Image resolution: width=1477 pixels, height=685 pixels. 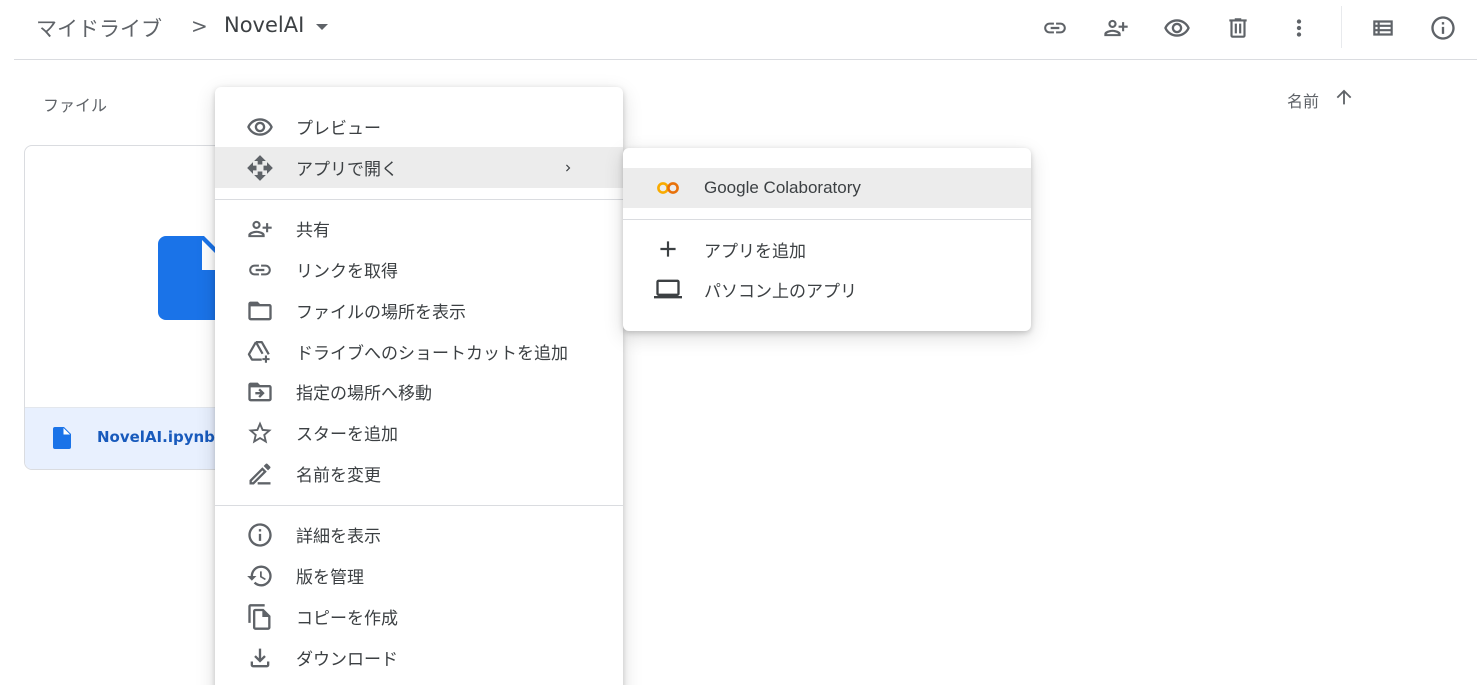 I want to click on details-button, so click(x=1443, y=28).